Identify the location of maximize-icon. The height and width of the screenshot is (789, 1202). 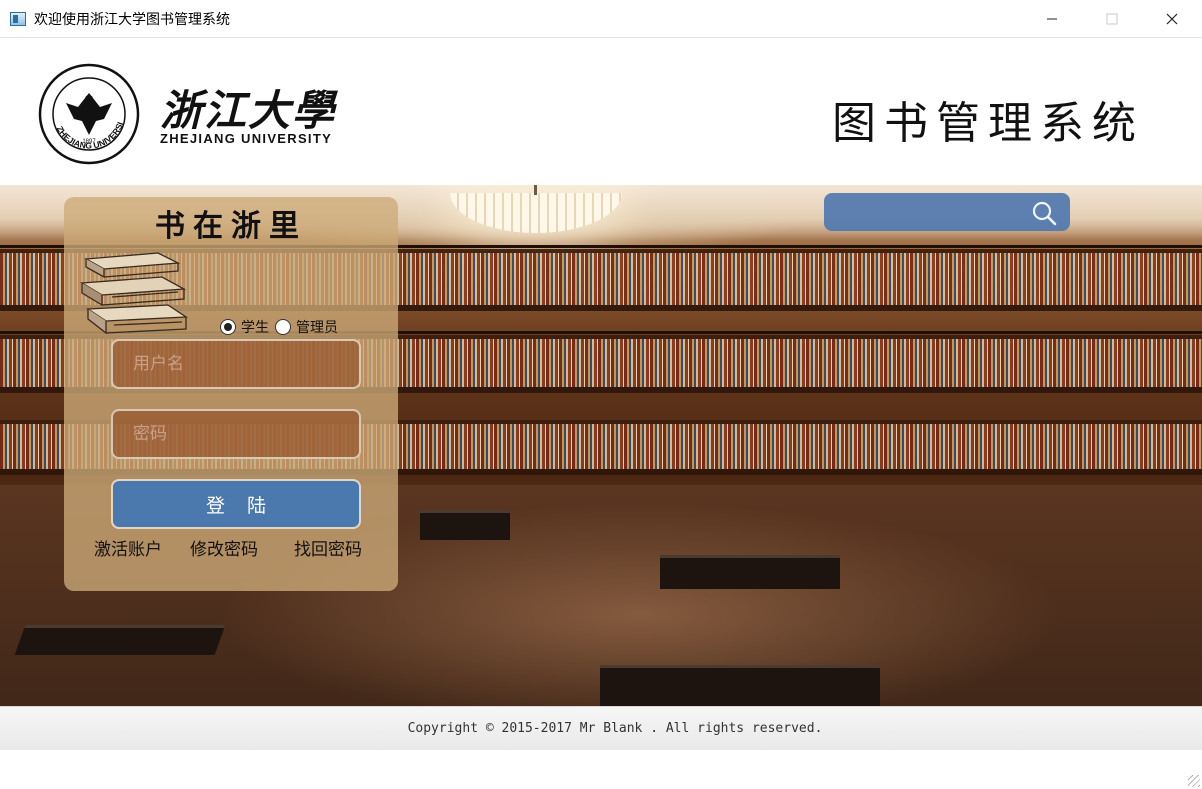
(1112, 19).